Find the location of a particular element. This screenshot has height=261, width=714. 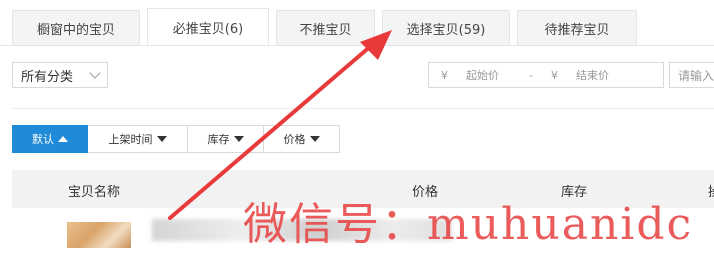

sort-stock-button: 库存 is located at coordinates (226, 139).